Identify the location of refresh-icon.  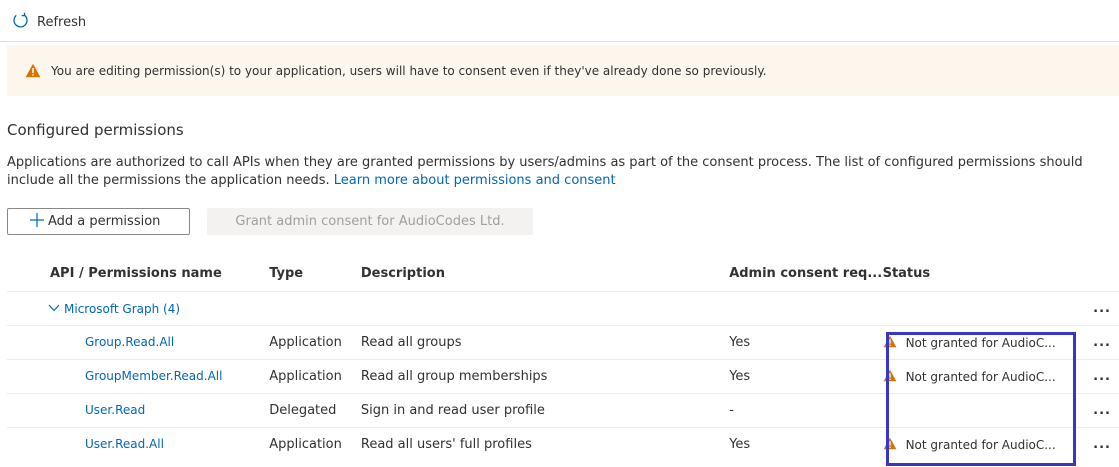
(20, 22).